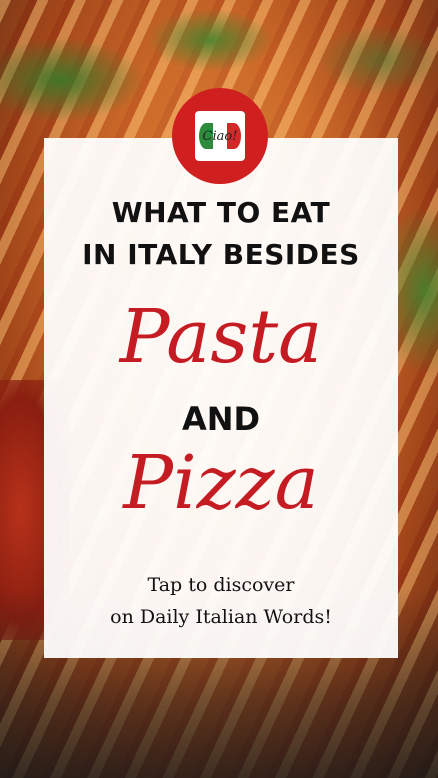  Describe the element at coordinates (221, 212) in the screenshot. I see `headline-line-1: WHAT TO EAT` at that location.